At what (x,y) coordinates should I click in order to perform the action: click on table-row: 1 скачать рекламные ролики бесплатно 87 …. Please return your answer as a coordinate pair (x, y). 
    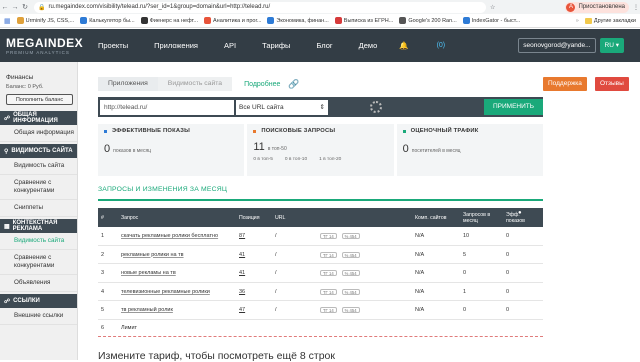
    Looking at the image, I should click on (320, 236).